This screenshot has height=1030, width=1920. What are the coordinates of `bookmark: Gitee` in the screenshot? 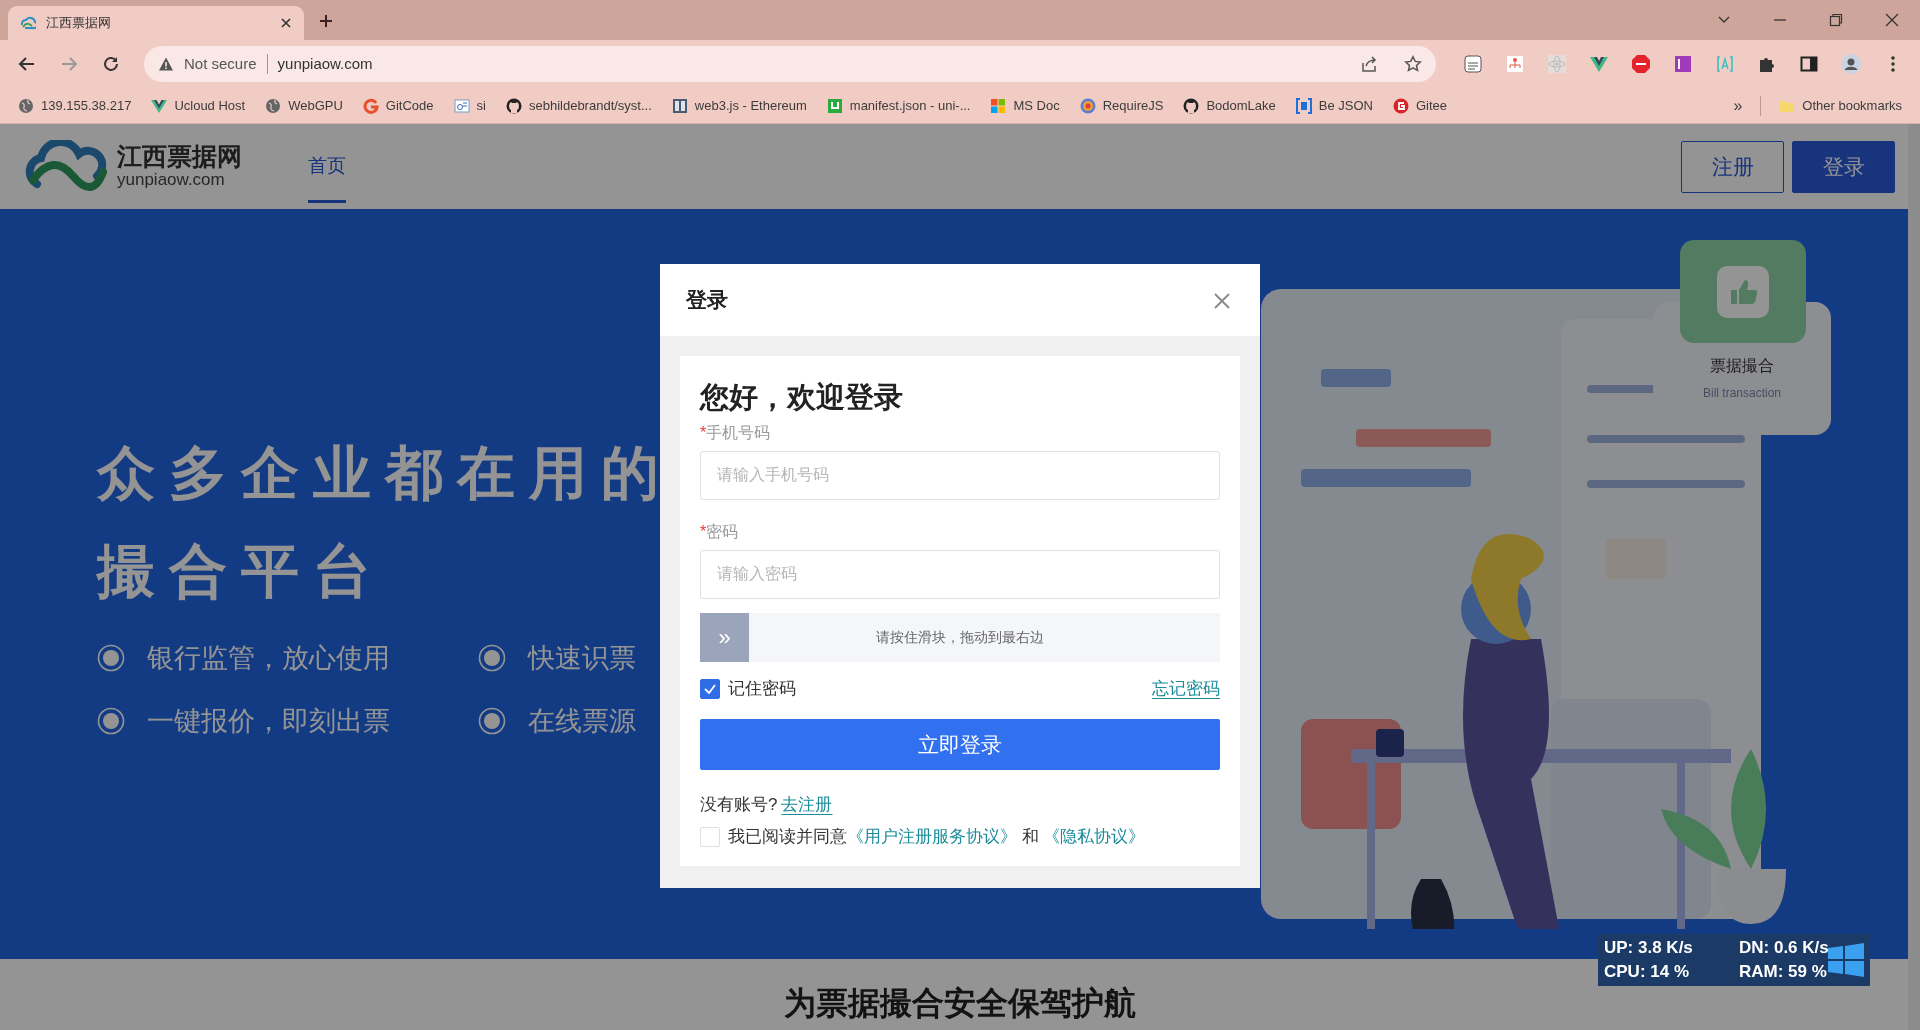 It's located at (1420, 105).